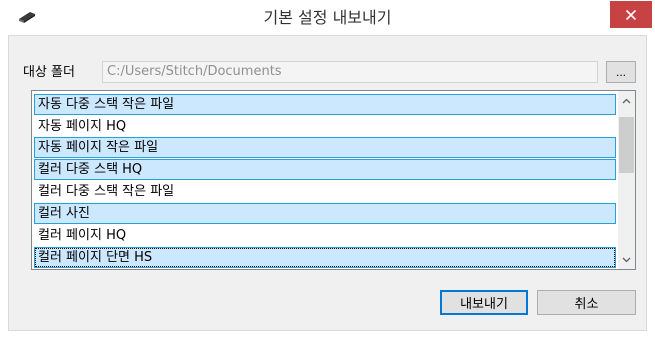 The width and height of the screenshot is (655, 339). What do you see at coordinates (586, 302) in the screenshot?
I see `cancel-button: 취소` at bounding box center [586, 302].